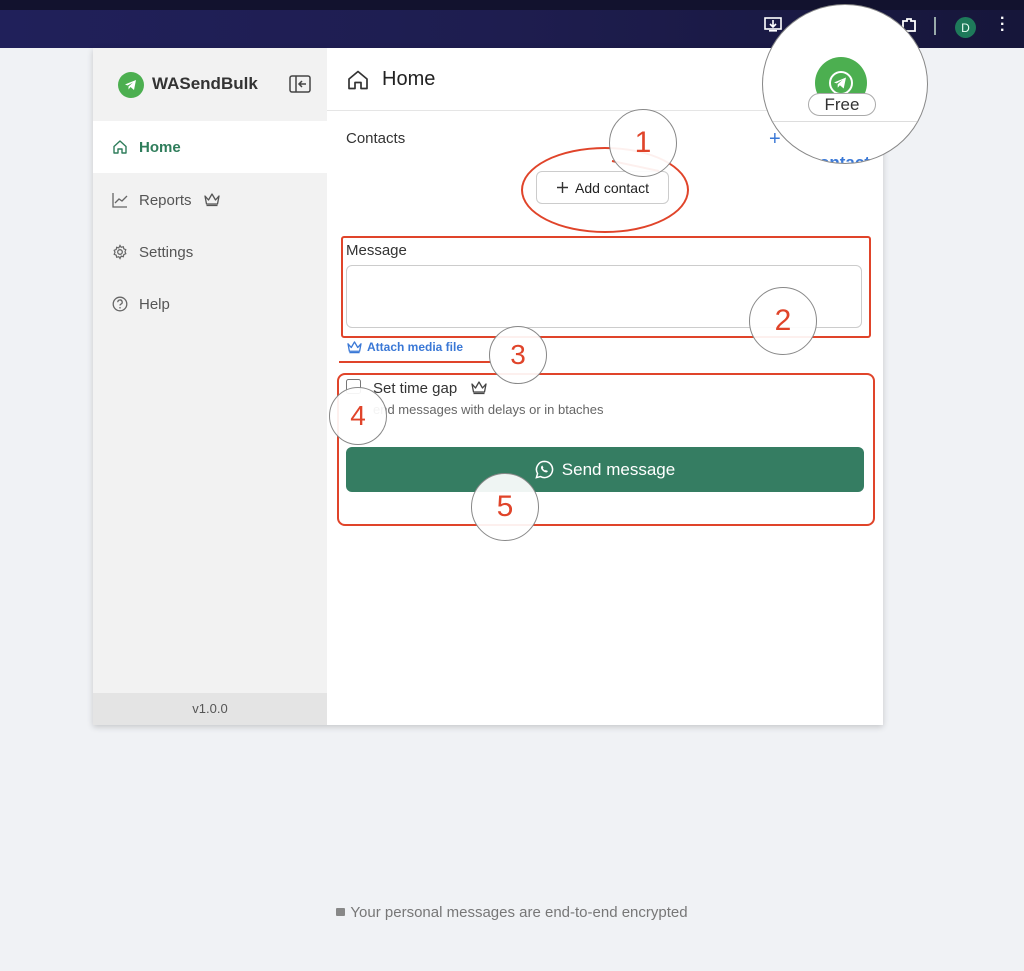 This screenshot has height=971, width=1024. What do you see at coordinates (376, 138) in the screenshot?
I see `contacts-label: Contacts` at bounding box center [376, 138].